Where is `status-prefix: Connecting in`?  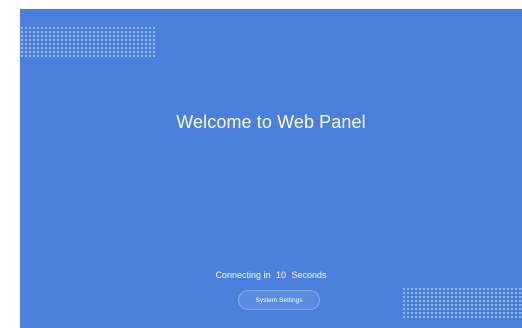 status-prefix: Connecting in is located at coordinates (243, 275).